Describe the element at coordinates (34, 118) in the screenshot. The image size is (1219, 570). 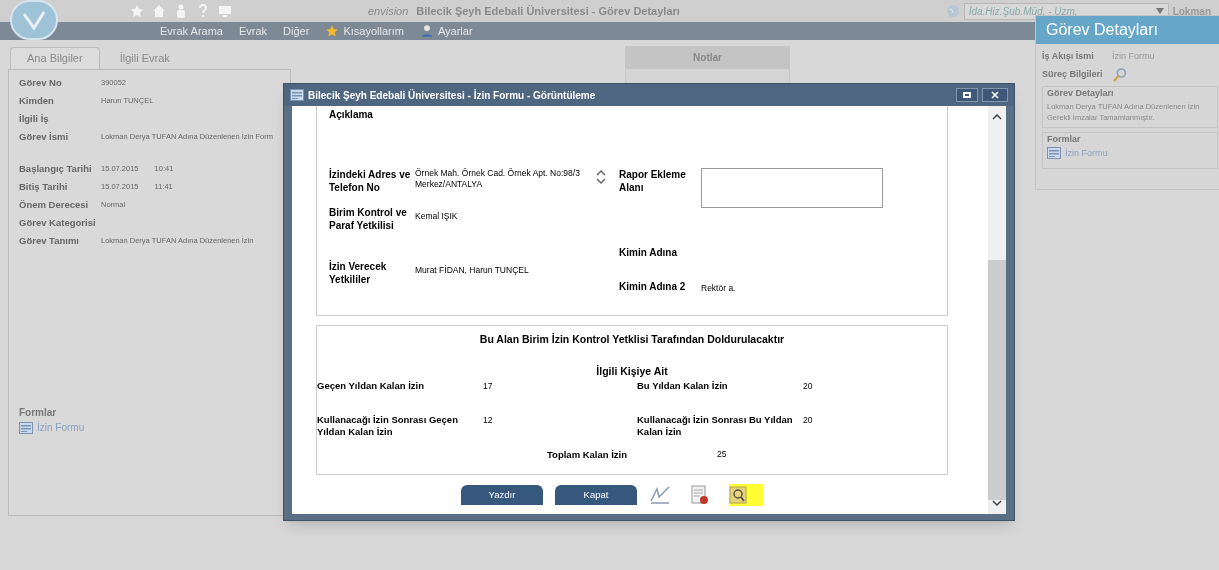
I see `field-label: İlgili İş` at that location.